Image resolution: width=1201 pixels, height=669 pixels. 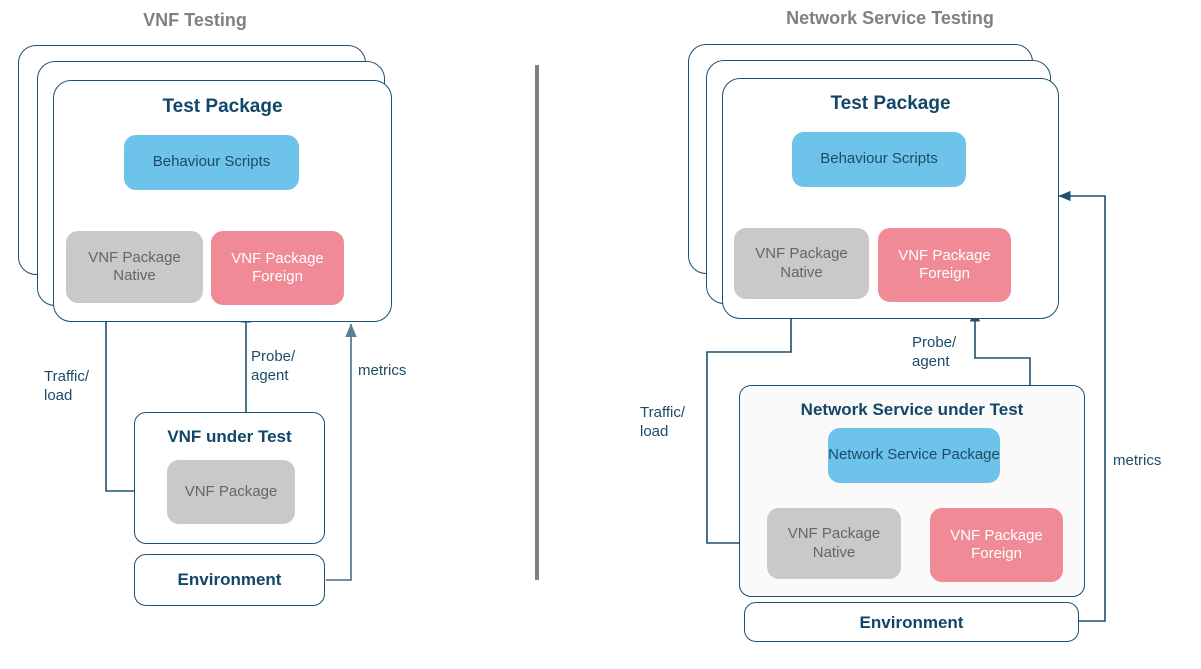 What do you see at coordinates (879, 159) in the screenshot?
I see `right-behaviour-scripts-chip: Behaviour Scripts` at bounding box center [879, 159].